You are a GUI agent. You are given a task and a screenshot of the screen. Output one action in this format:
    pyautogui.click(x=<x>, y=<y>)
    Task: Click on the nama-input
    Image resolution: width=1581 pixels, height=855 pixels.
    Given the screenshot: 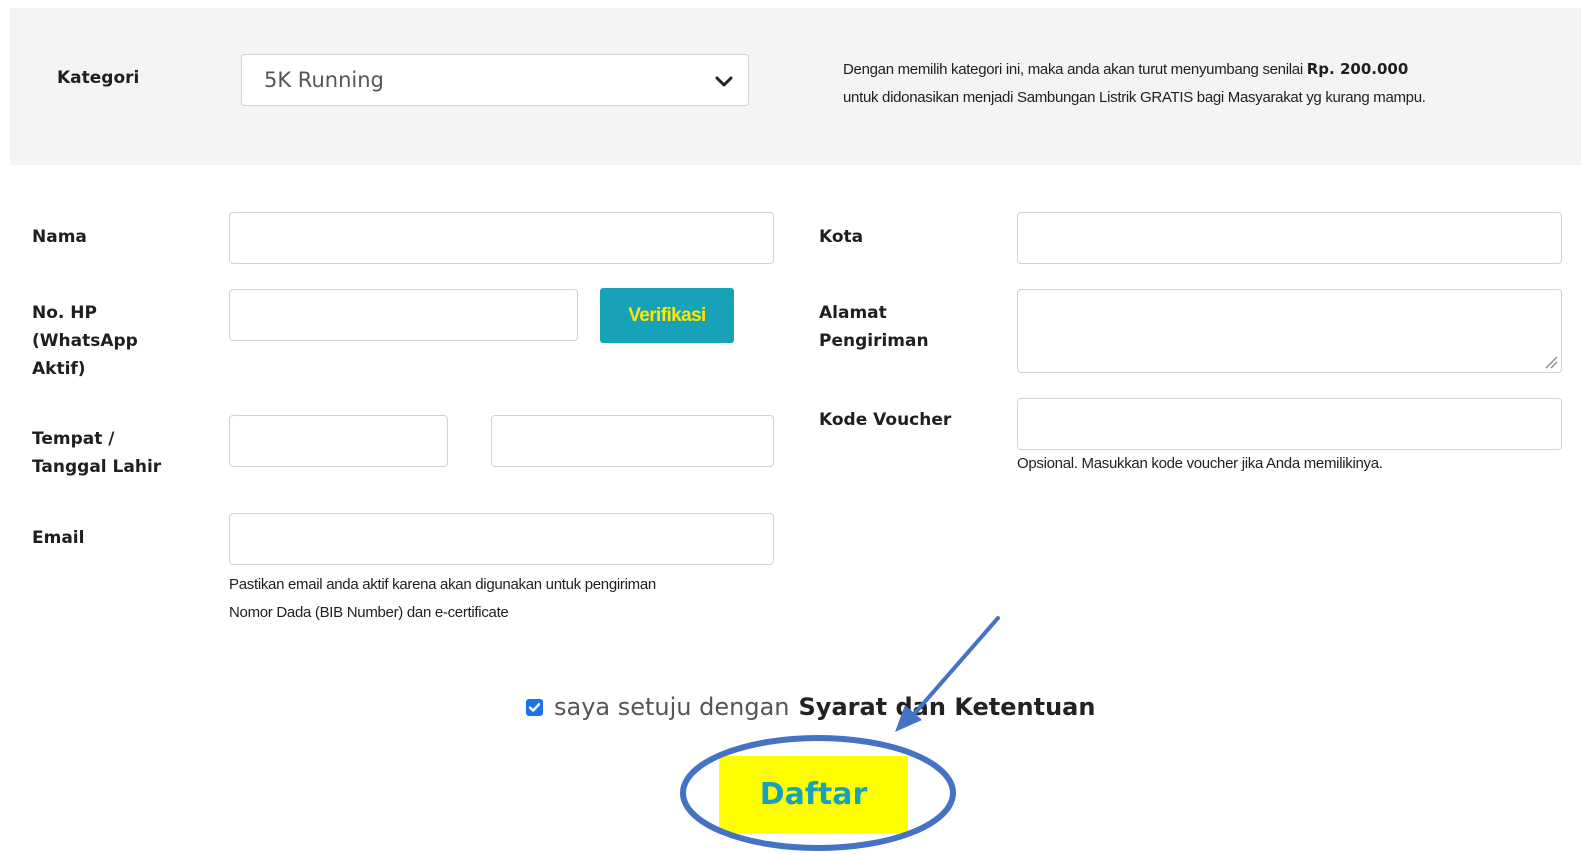 What is the action you would take?
    pyautogui.click(x=501, y=238)
    